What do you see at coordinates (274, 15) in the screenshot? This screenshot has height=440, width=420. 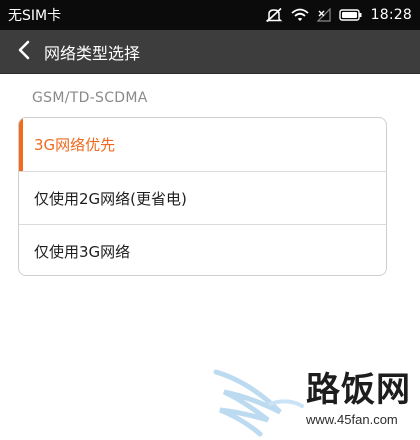 I see `notification-muted-icon` at bounding box center [274, 15].